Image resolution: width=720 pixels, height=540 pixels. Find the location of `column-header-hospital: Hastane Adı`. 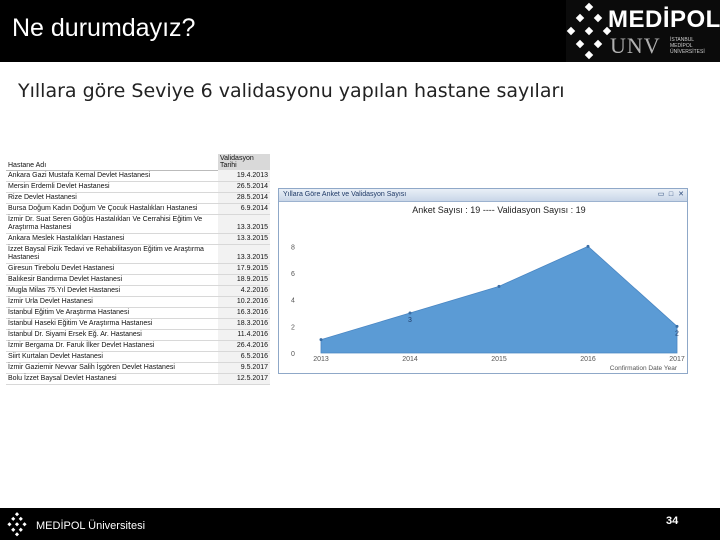

column-header-hospital: Hastane Adı is located at coordinates (112, 162).